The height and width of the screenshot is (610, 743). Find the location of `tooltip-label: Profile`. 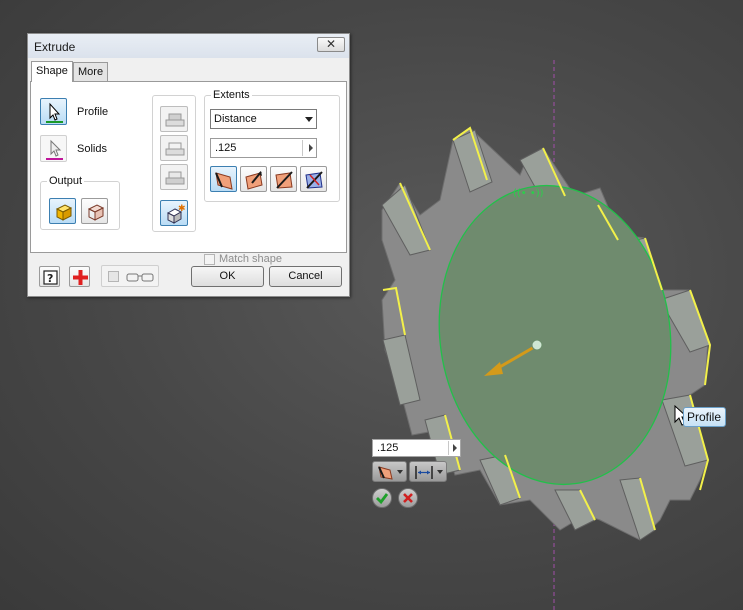

tooltip-label: Profile is located at coordinates (704, 417).